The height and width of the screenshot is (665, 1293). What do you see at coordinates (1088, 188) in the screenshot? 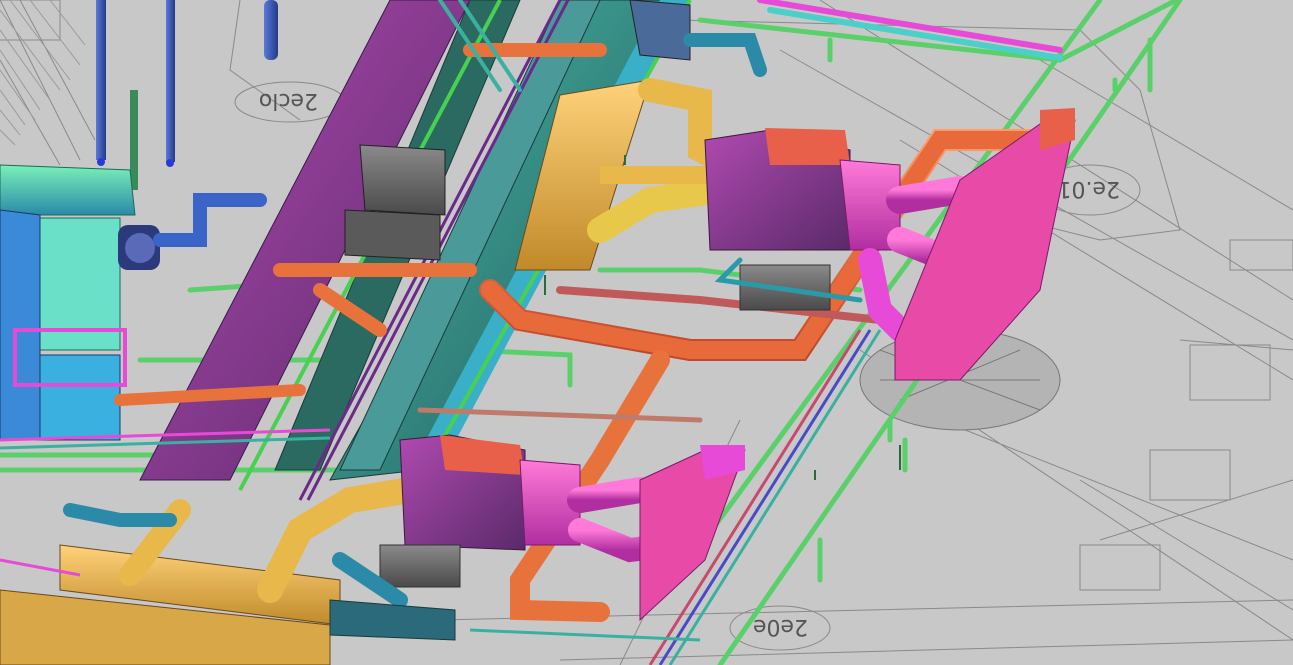
I see `room-tag-2: 2e.01` at bounding box center [1088, 188].